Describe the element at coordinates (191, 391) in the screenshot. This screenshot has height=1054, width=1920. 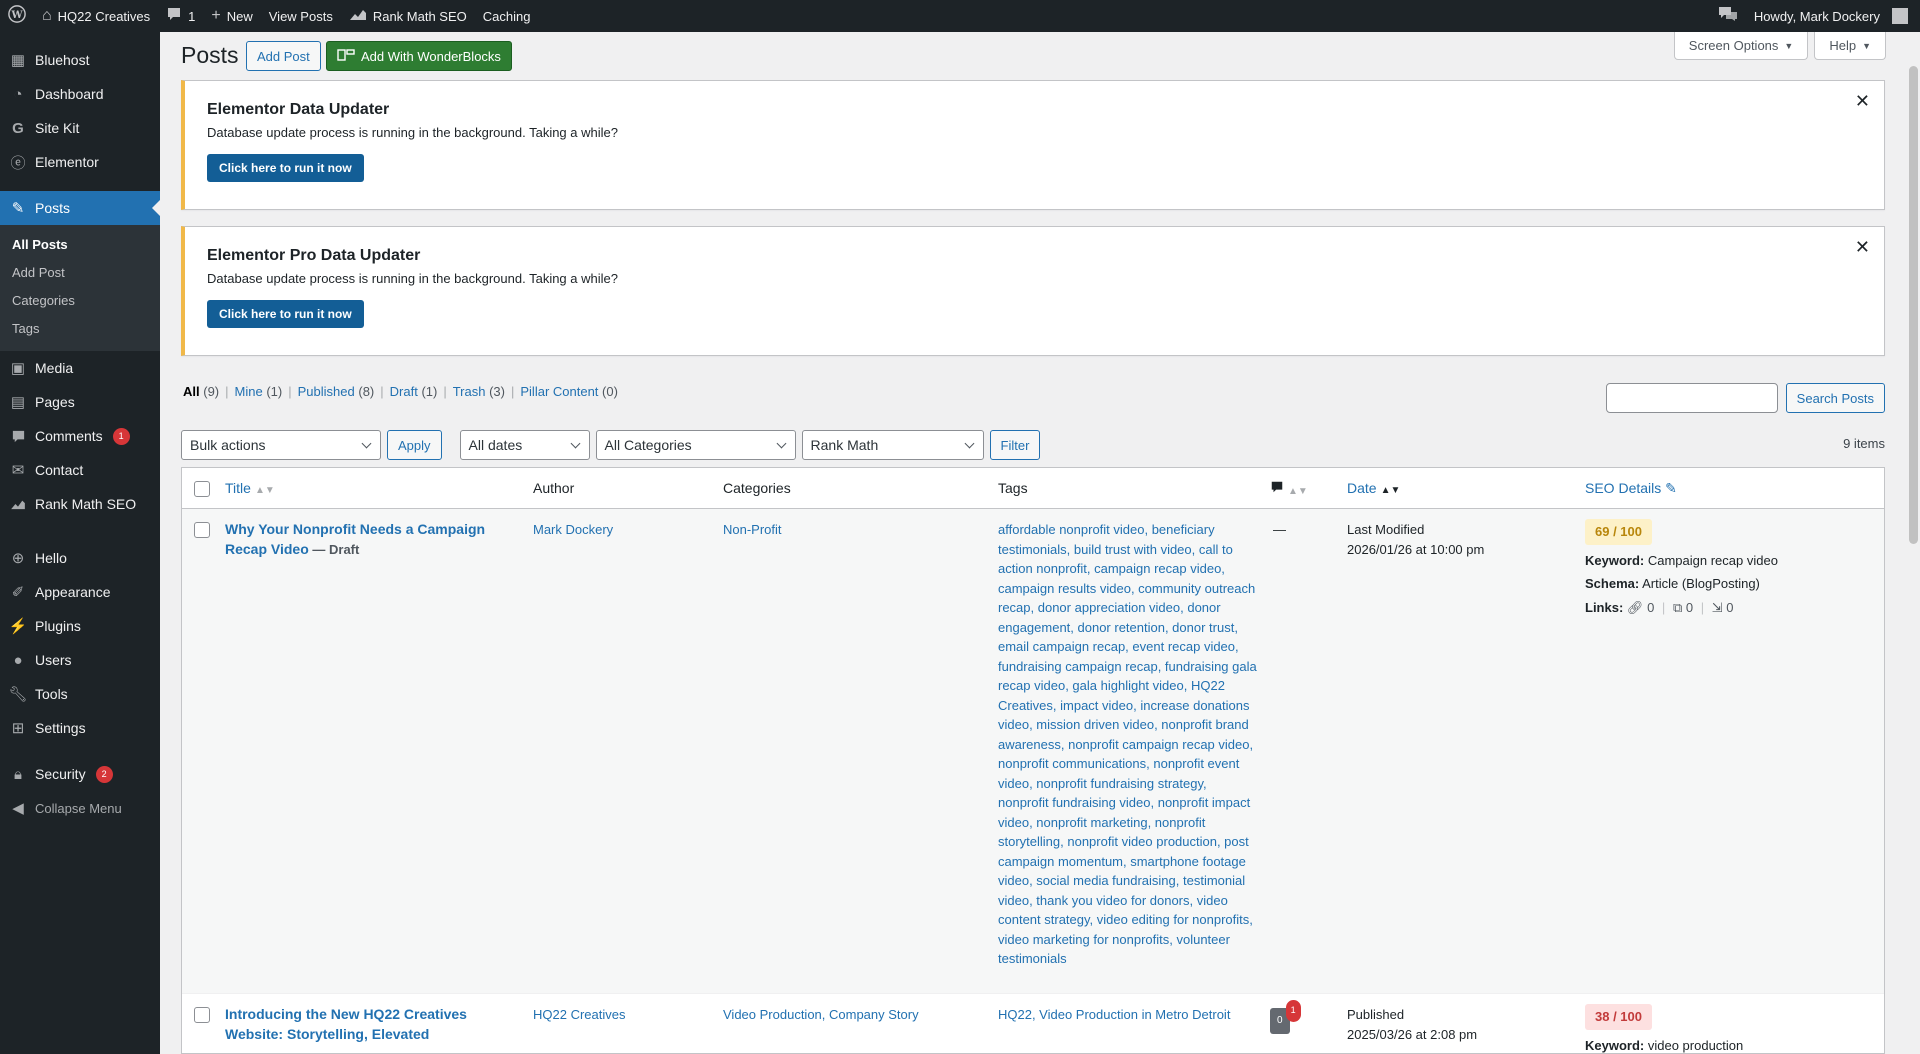
I see `view-all: All` at that location.